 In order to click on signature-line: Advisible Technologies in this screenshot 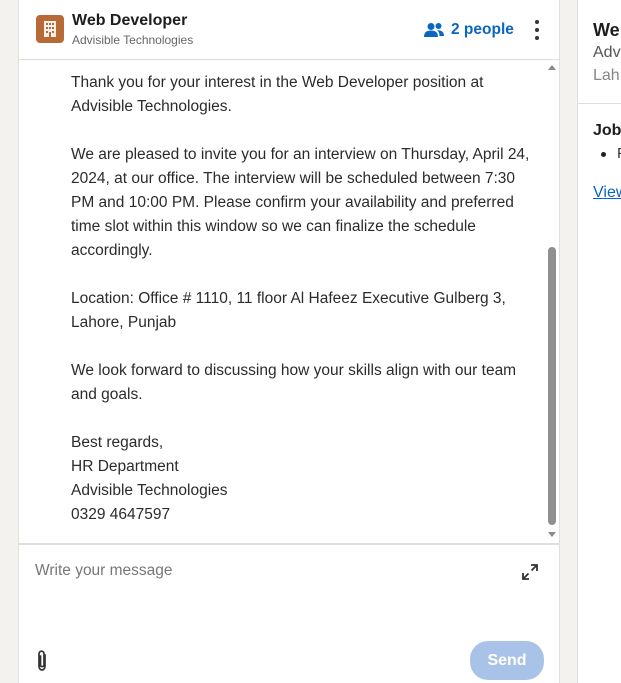, I will do `click(149, 490)`.